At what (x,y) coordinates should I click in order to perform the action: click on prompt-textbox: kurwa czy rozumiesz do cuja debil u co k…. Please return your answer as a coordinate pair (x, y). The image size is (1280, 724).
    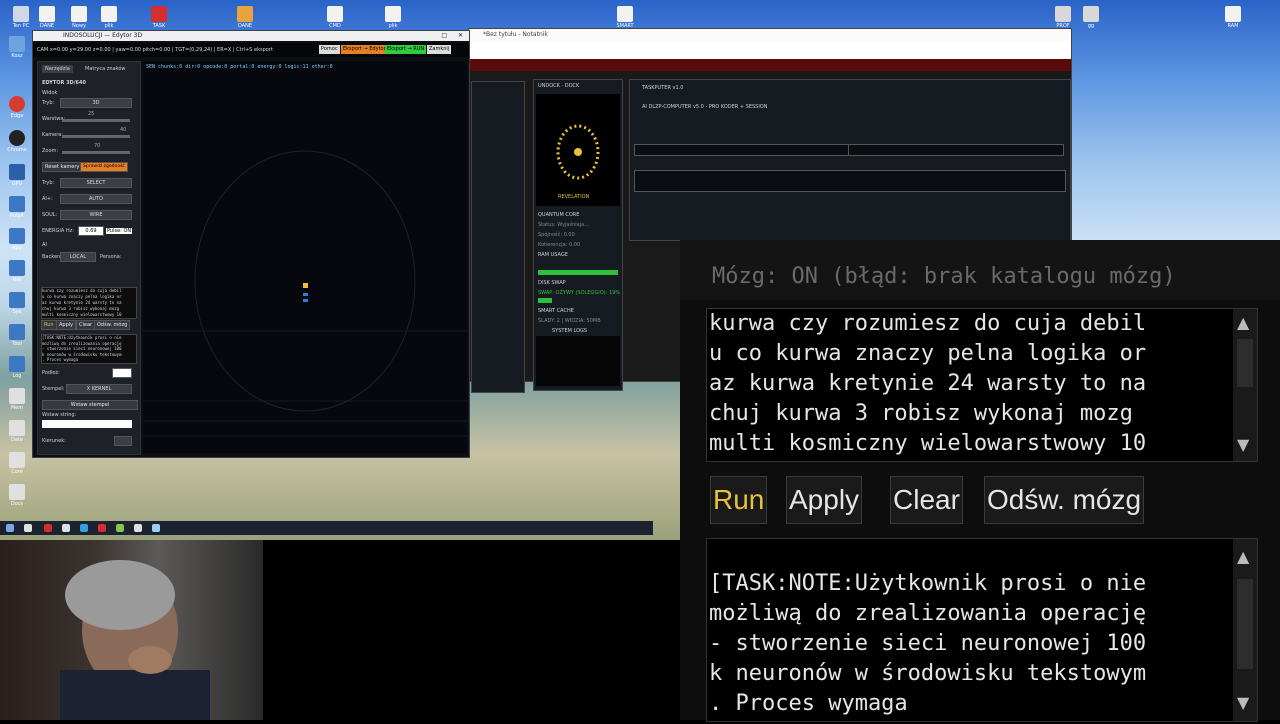
    Looking at the image, I should click on (89, 303).